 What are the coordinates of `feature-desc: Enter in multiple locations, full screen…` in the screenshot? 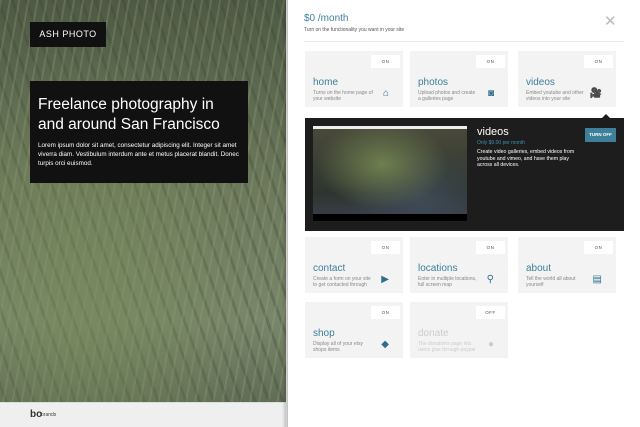 It's located at (447, 282).